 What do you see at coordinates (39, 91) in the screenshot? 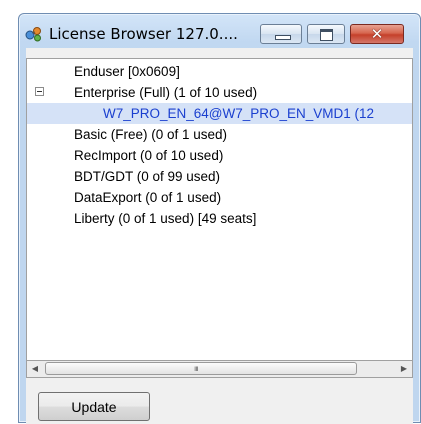
I see `collapse-icon` at bounding box center [39, 91].